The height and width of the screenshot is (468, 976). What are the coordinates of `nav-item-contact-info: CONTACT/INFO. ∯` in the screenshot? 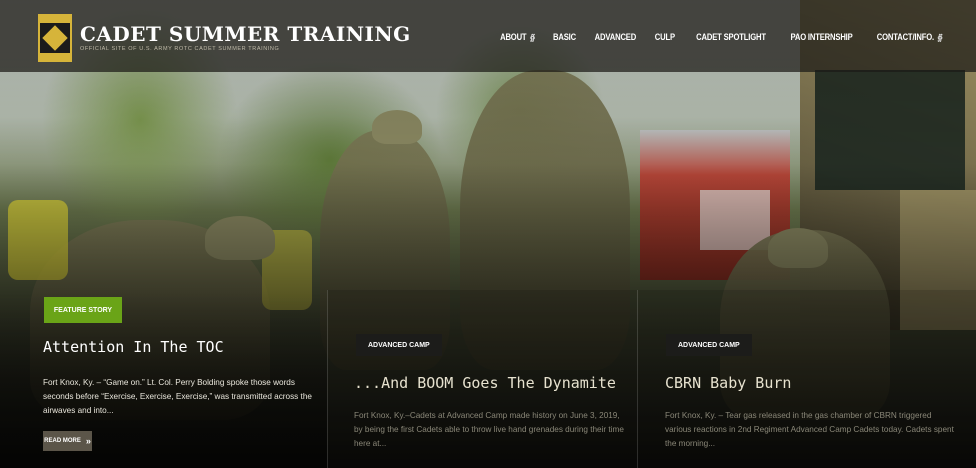 It's located at (909, 37).